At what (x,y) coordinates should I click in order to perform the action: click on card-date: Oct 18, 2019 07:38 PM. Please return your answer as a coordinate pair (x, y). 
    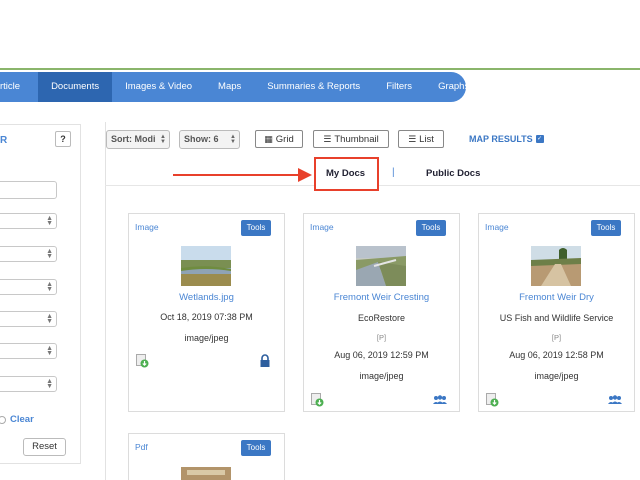
    Looking at the image, I should click on (206, 317).